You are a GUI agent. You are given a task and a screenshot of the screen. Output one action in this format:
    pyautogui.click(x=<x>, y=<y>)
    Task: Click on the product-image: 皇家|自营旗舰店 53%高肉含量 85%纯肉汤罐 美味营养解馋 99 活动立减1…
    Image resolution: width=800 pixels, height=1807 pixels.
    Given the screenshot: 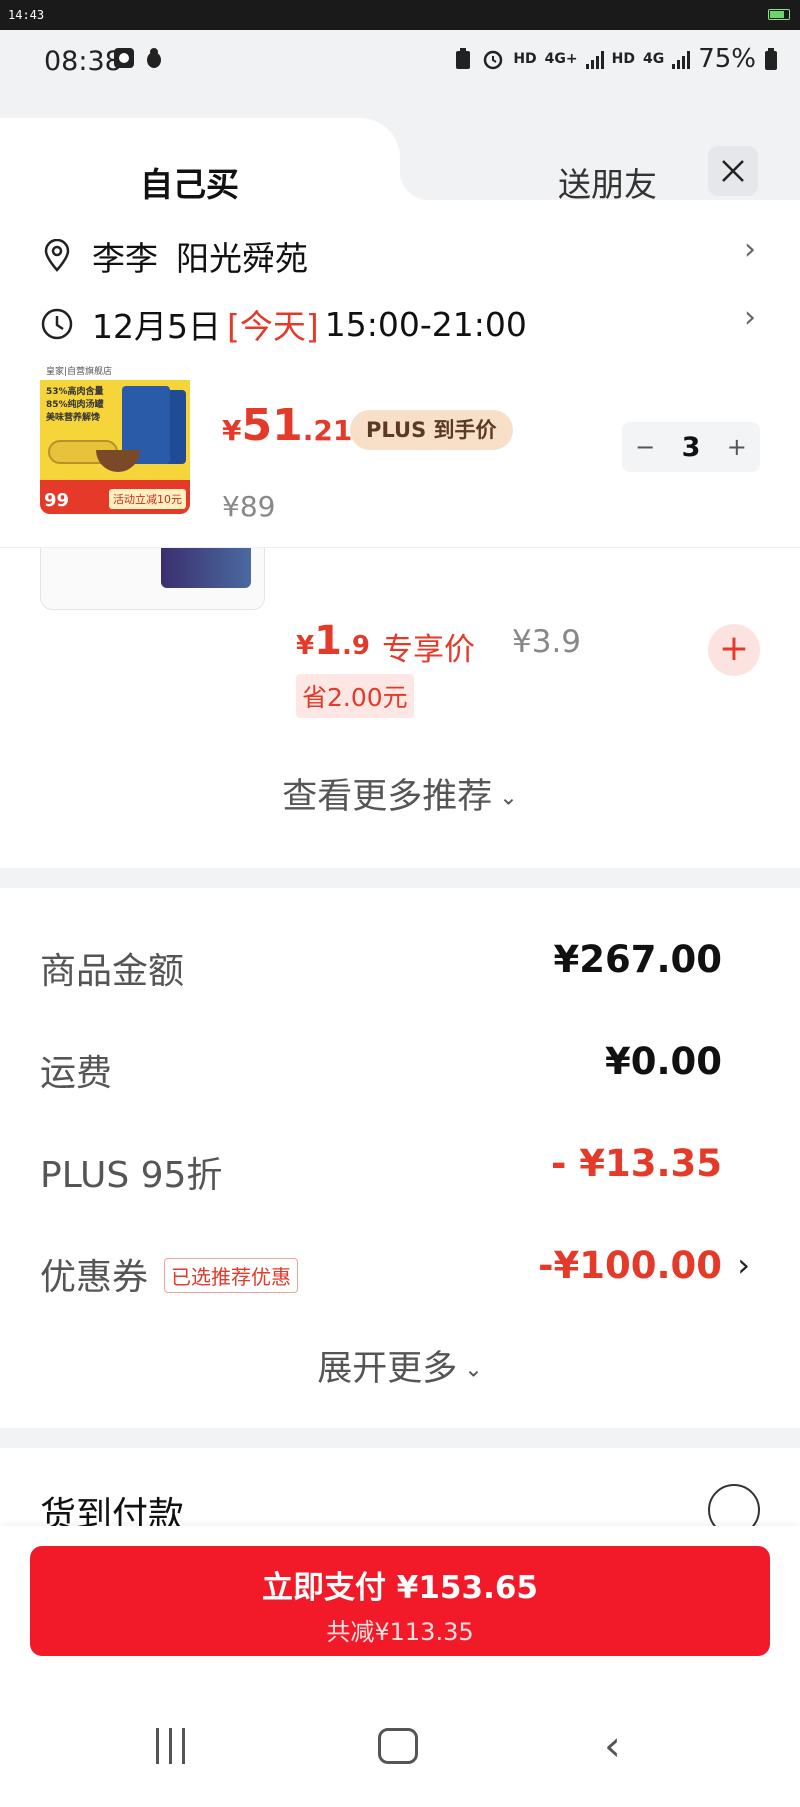 What is the action you would take?
    pyautogui.click(x=115, y=439)
    